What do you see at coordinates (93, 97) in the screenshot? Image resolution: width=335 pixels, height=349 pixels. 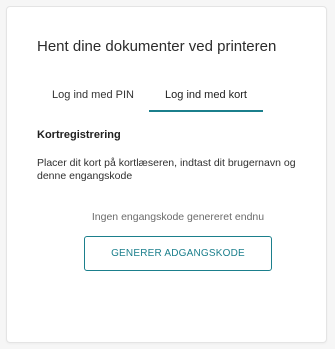 I see `tab-login-pin: Log ind med PIN` at bounding box center [93, 97].